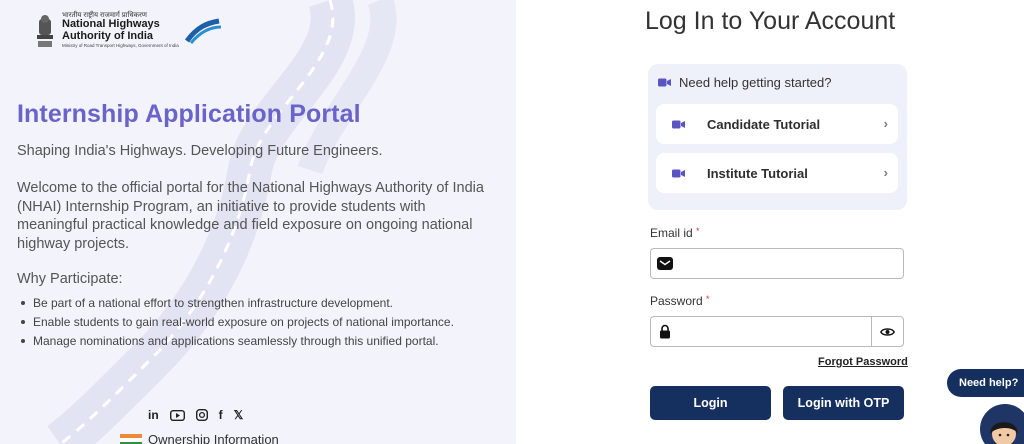 The height and width of the screenshot is (444, 1024). I want to click on email-label-text: Email id, so click(671, 233).